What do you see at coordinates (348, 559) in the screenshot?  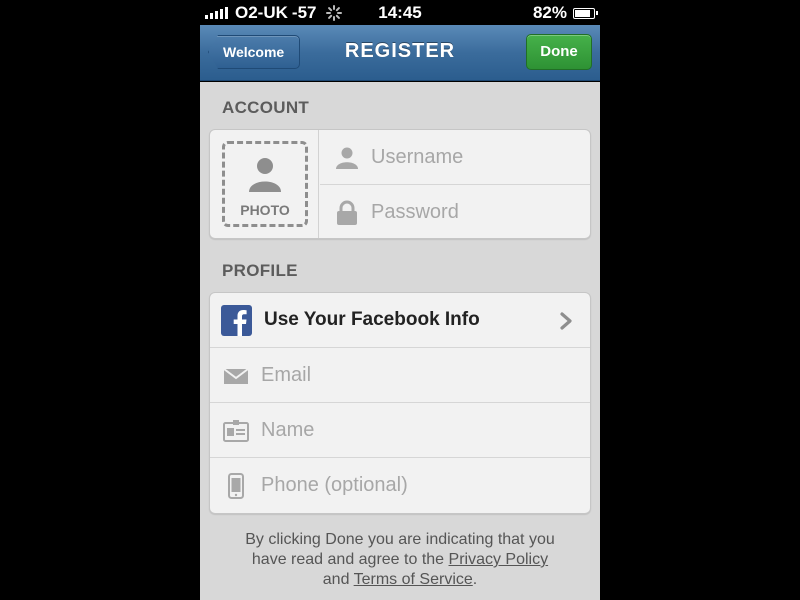 I see `terms-line-2-text: have read and agree to the` at bounding box center [348, 559].